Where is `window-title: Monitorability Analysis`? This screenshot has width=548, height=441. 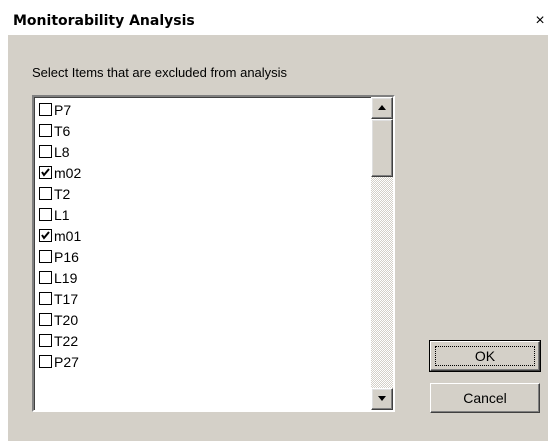
window-title: Monitorability Analysis is located at coordinates (104, 21).